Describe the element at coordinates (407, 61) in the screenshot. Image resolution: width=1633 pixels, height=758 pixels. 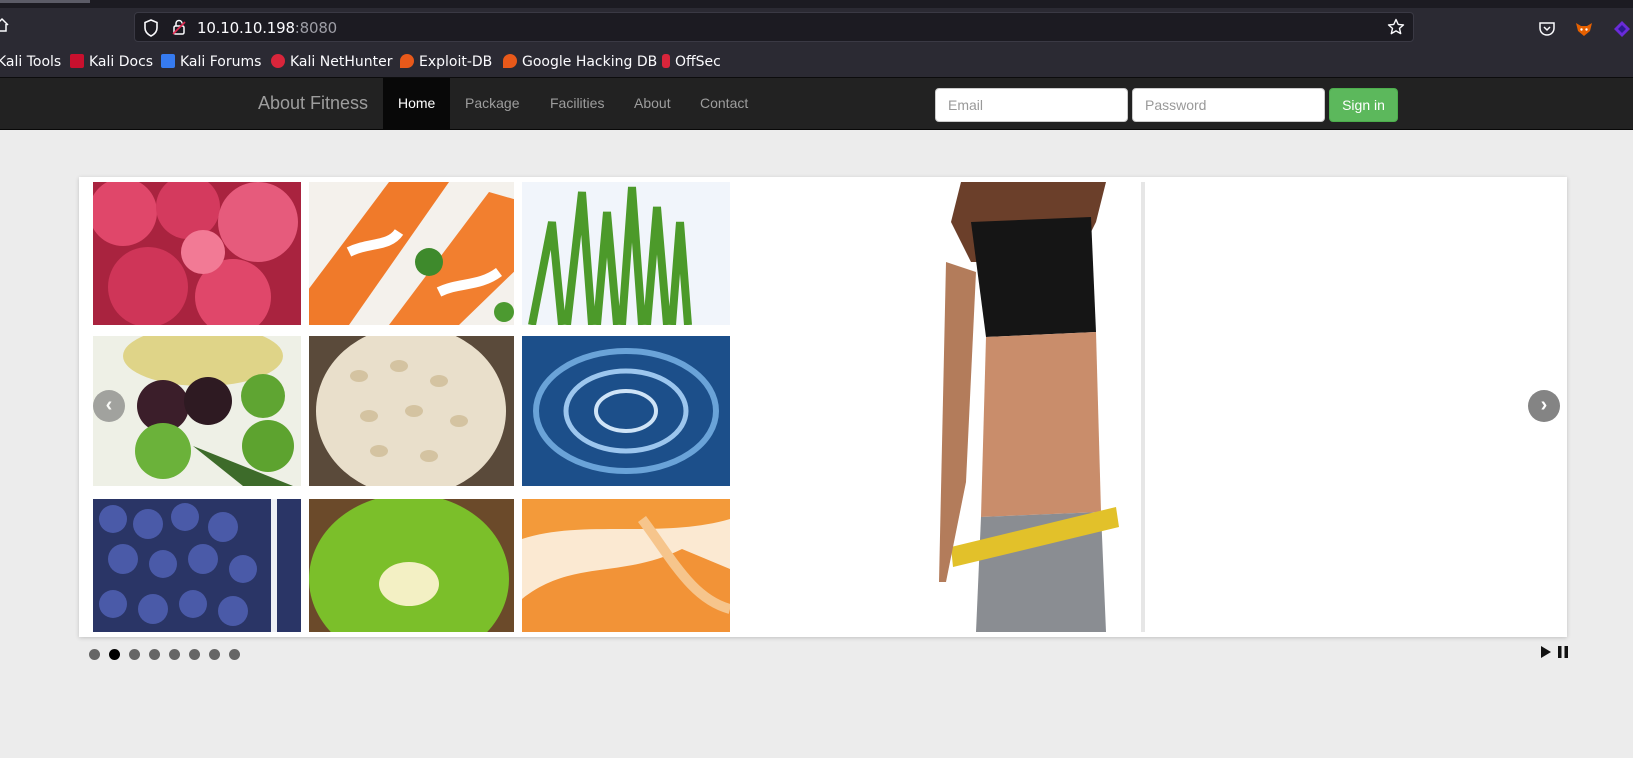
I see `exploit-db-icon` at that location.